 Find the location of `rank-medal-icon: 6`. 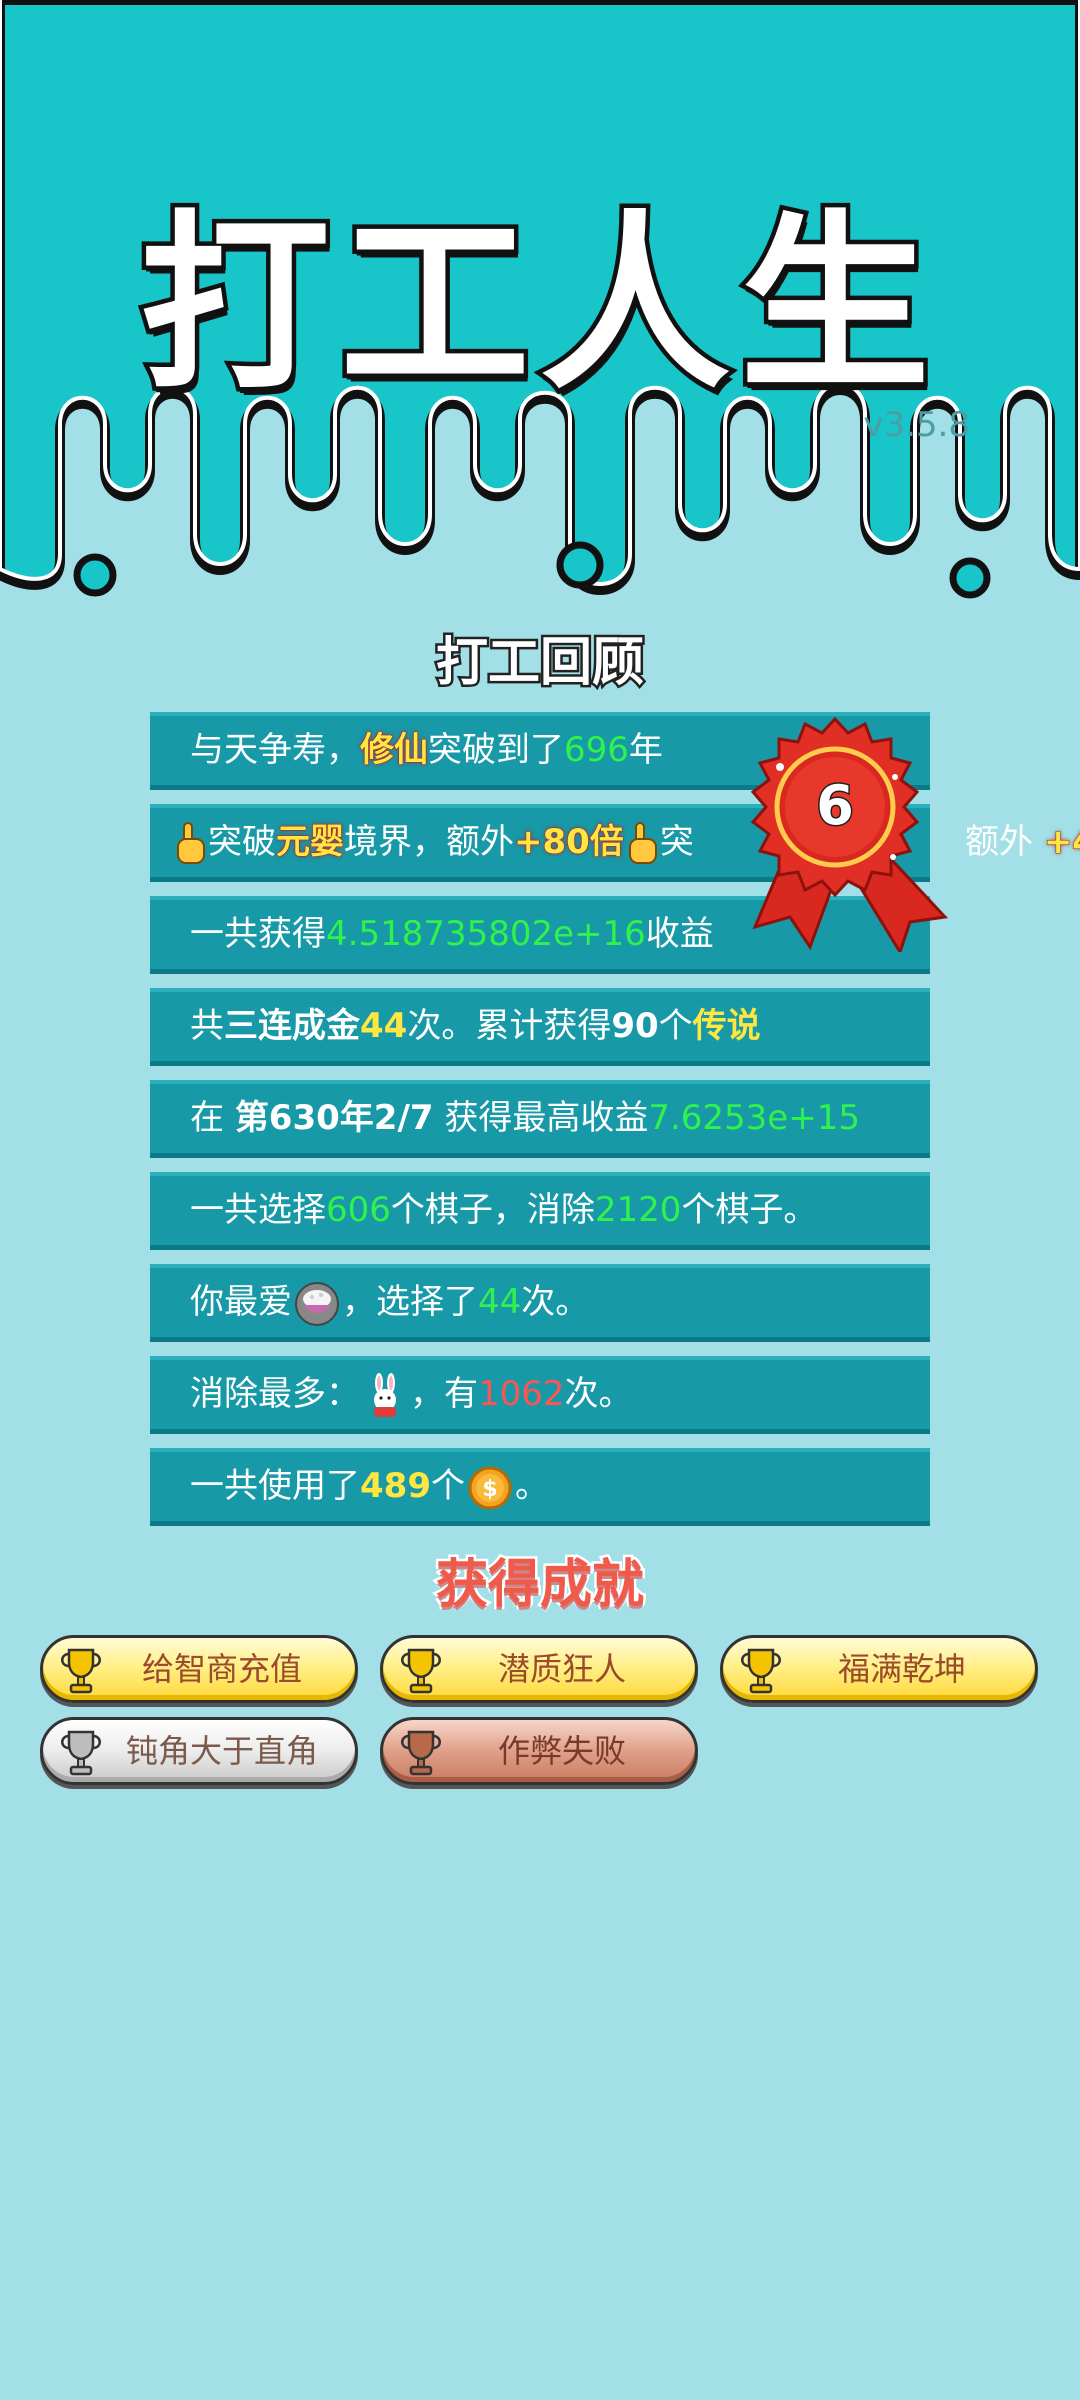

rank-medal-icon: 6 is located at coordinates (849, 834).